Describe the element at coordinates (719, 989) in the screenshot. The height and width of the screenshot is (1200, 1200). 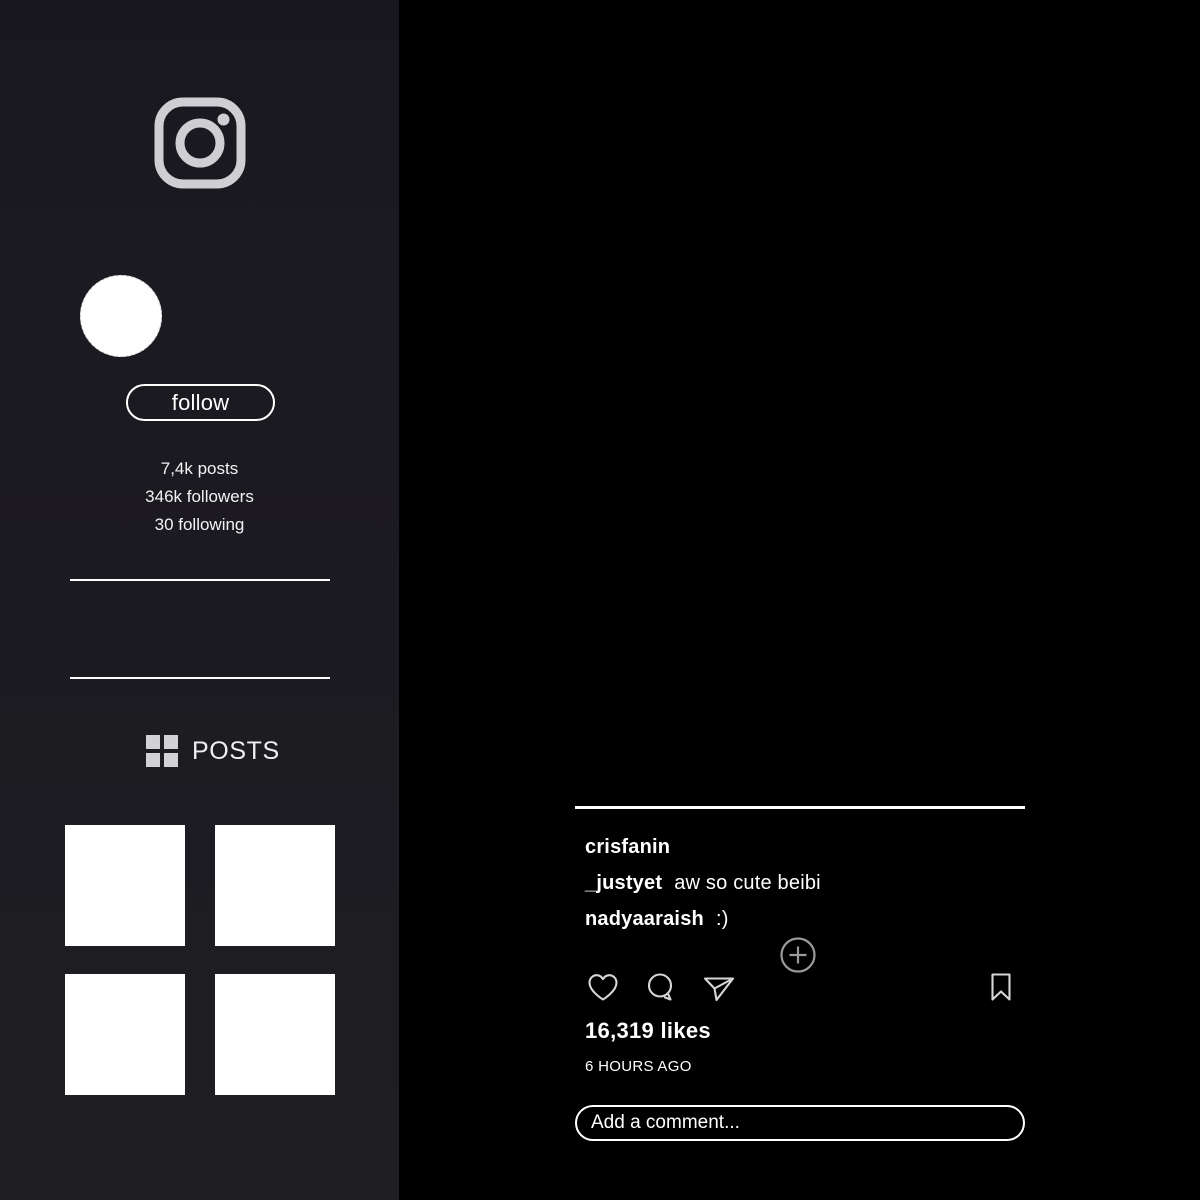
I see `share-paper-plane-icon` at that location.